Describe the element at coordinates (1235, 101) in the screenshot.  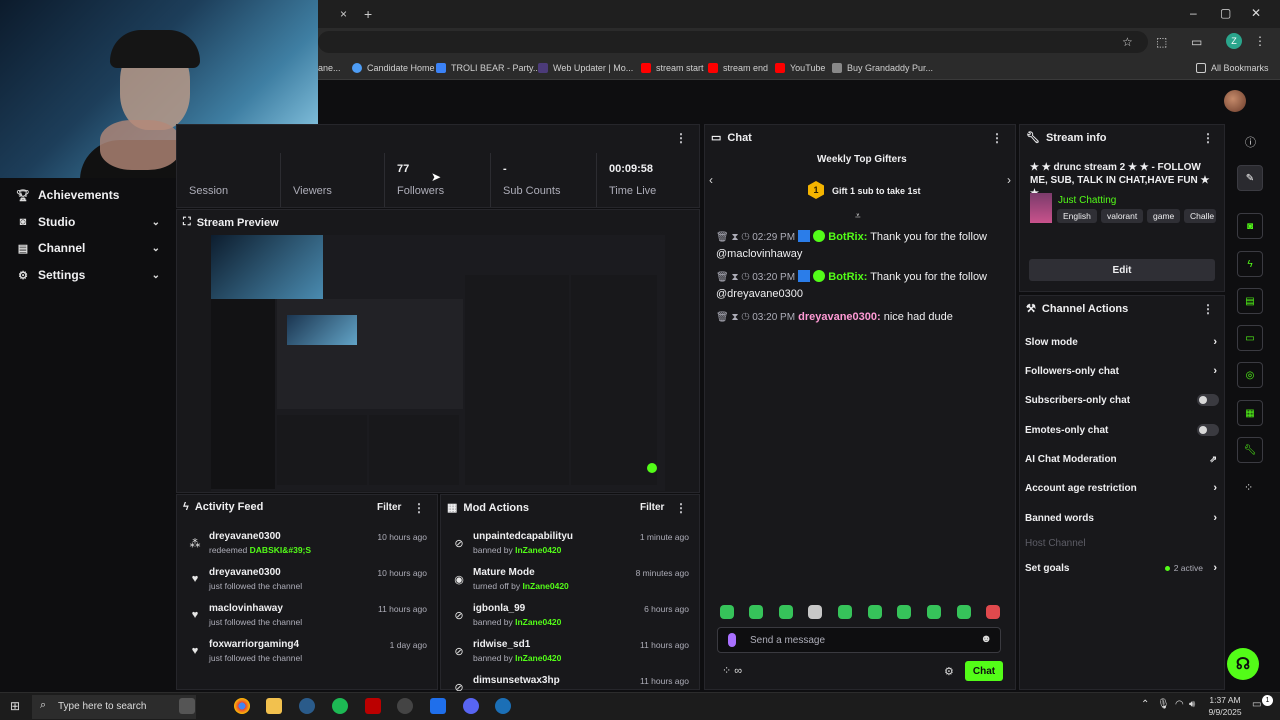
I see `user-avatar` at that location.